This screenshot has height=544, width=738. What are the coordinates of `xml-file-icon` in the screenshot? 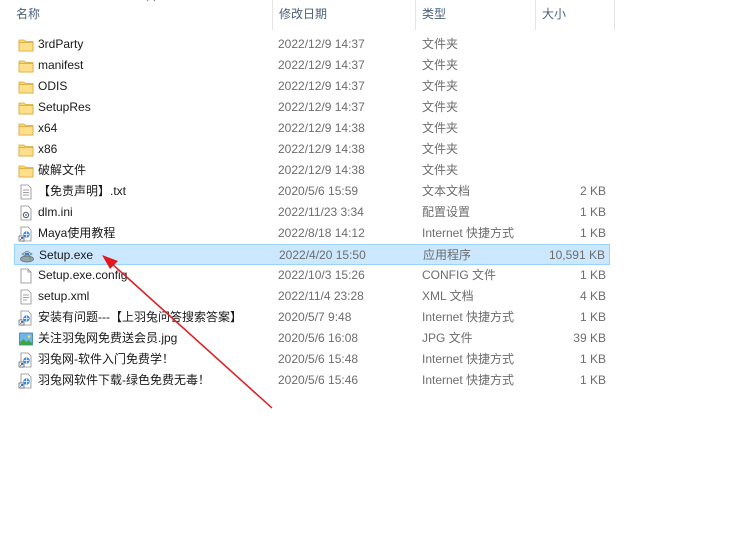 It's located at (26, 297).